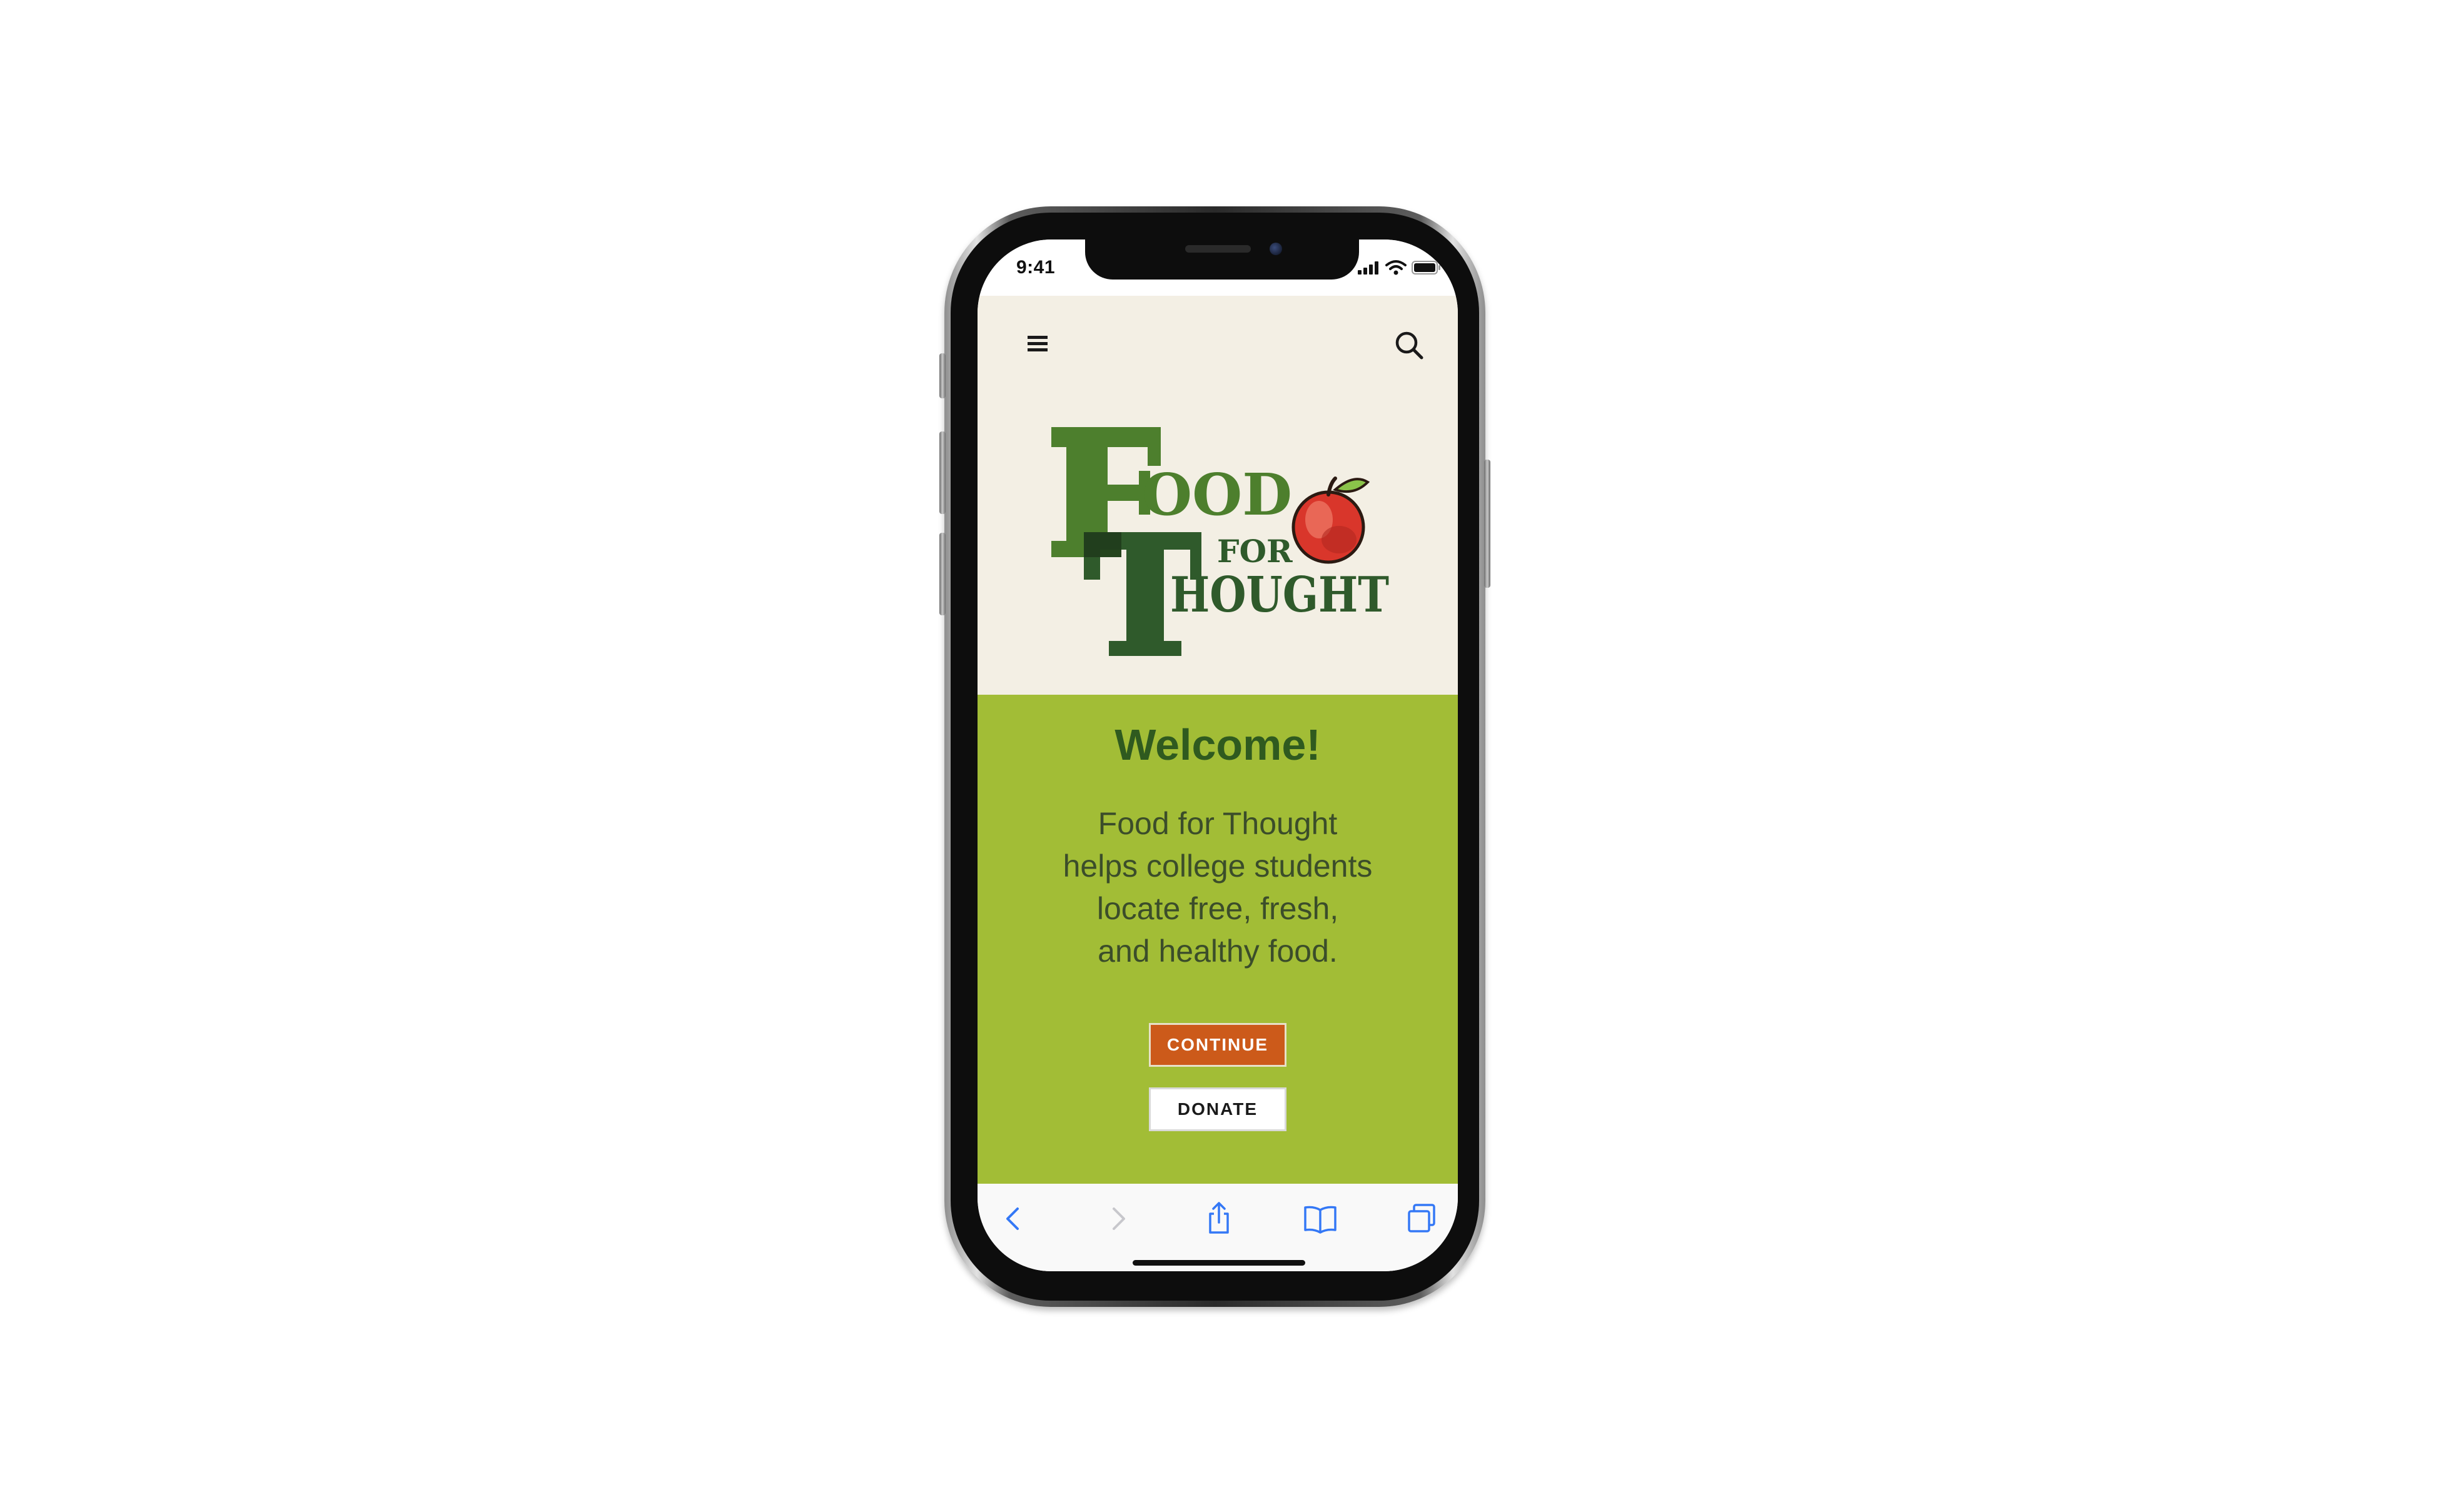 Image resolution: width=2456 pixels, height=1512 pixels. I want to click on search-icon, so click(1409, 346).